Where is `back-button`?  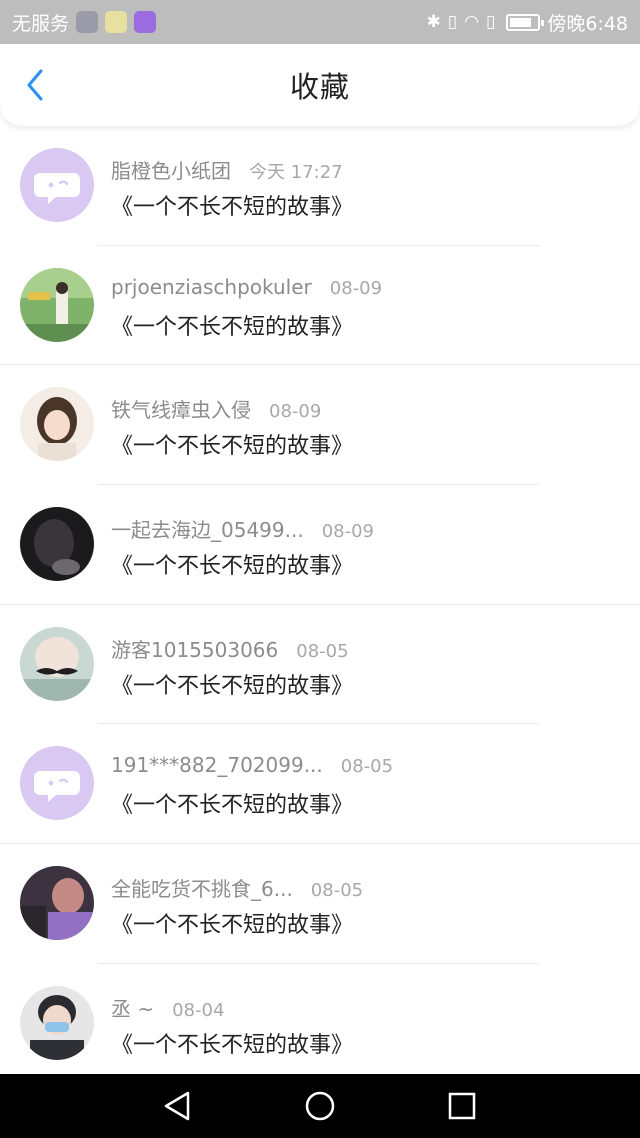 back-button is located at coordinates (35, 85).